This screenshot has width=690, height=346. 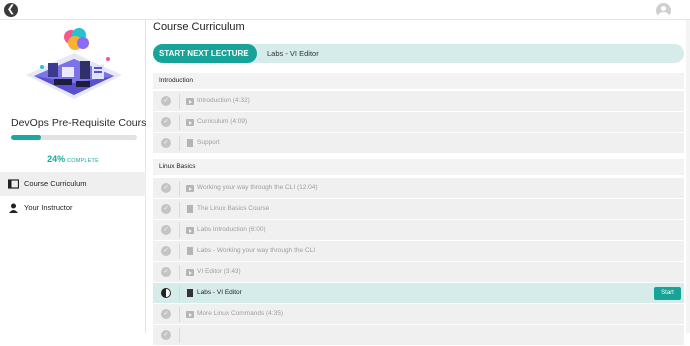 What do you see at coordinates (13, 208) in the screenshot?
I see `person-icon` at bounding box center [13, 208].